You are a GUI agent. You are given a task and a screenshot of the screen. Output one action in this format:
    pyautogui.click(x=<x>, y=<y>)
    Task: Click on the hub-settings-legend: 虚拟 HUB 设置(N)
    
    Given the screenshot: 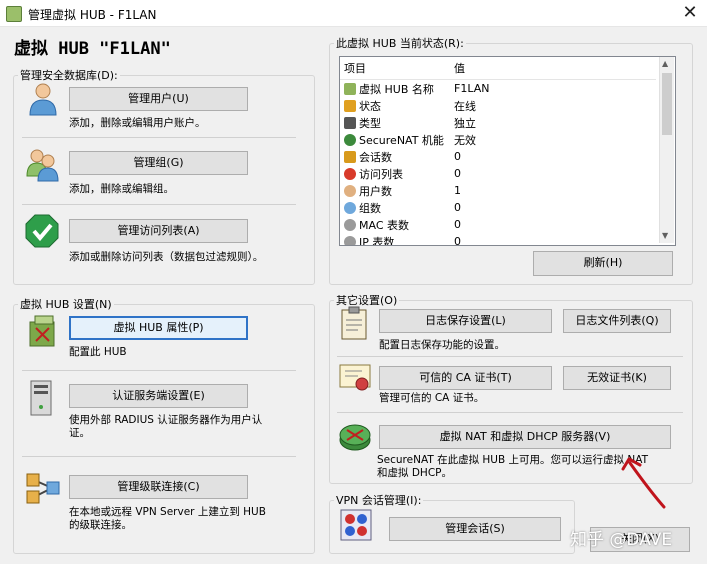 What is the action you would take?
    pyautogui.click(x=66, y=304)
    